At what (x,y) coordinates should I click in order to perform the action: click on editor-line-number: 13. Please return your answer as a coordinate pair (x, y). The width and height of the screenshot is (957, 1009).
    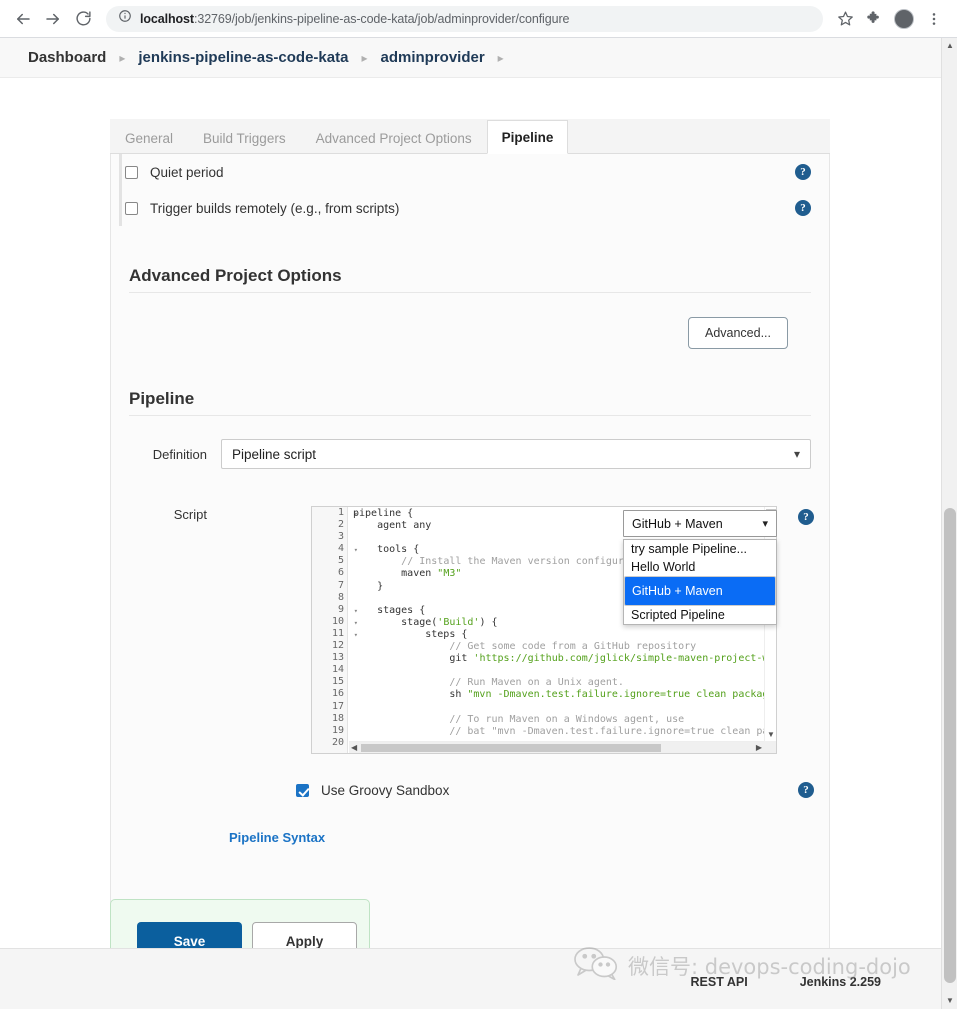
    Looking at the image, I should click on (337, 658).